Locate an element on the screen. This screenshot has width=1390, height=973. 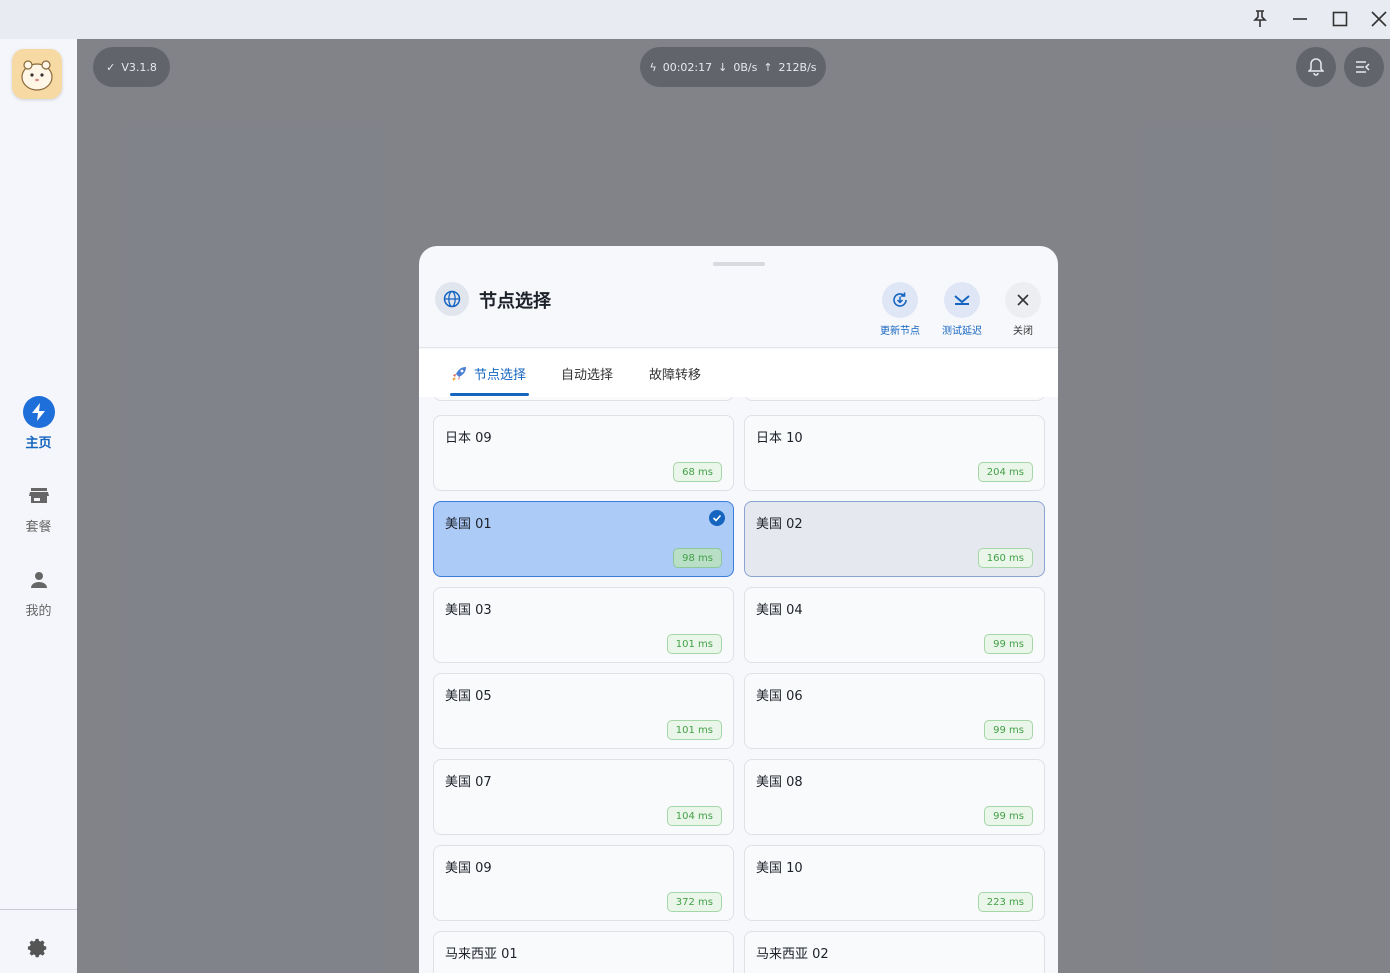
menu-button is located at coordinates (1364, 67).